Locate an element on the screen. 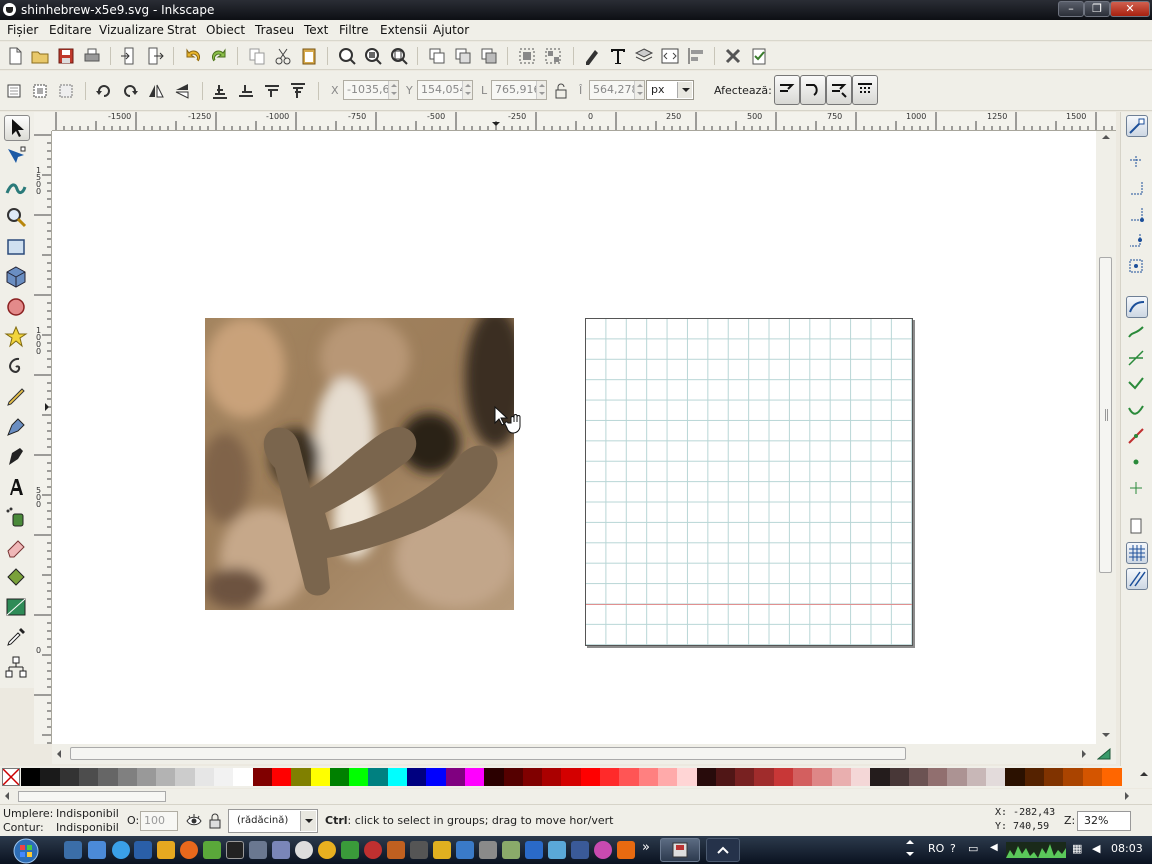  y-field: 154,054 is located at coordinates (445, 90).